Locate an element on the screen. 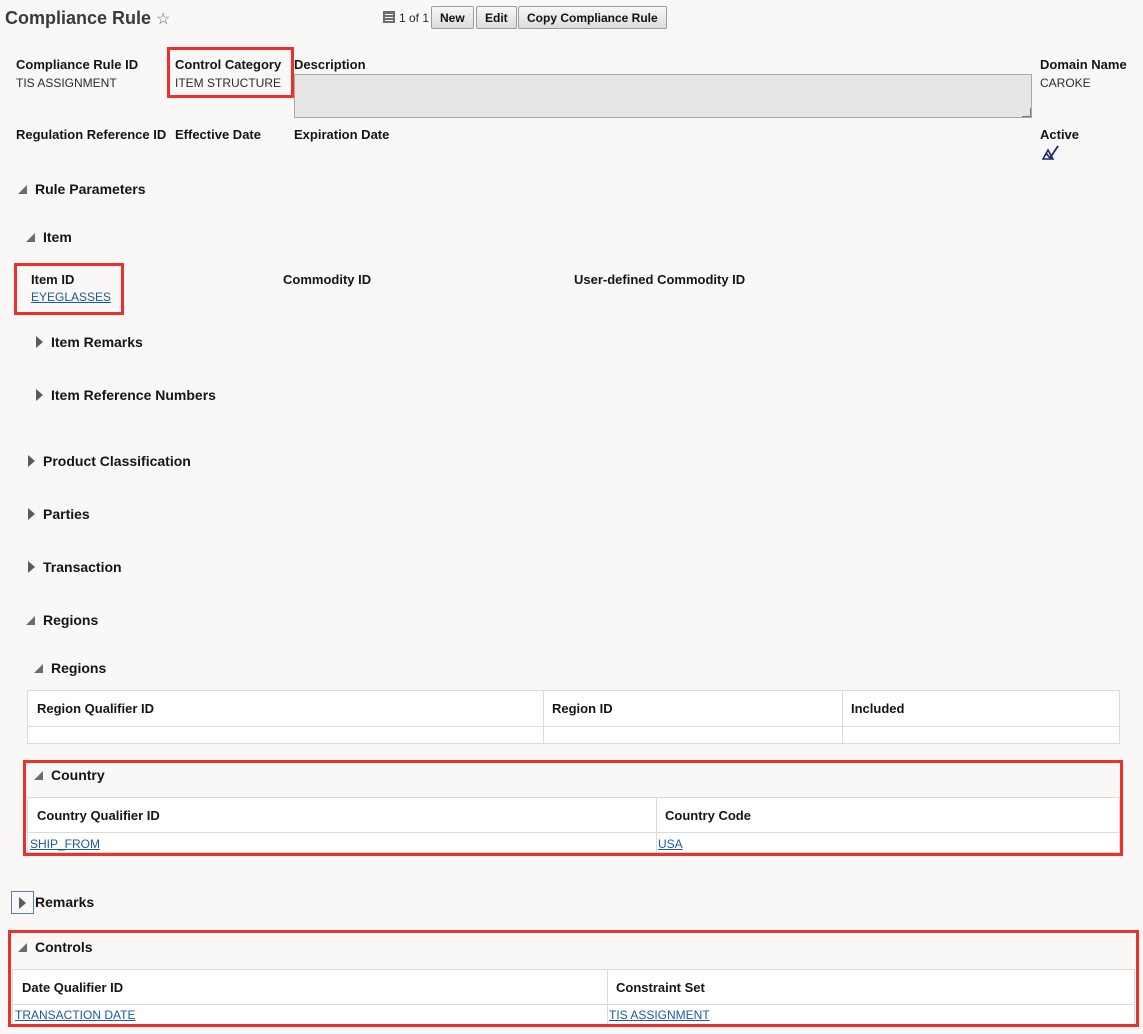 The image size is (1143, 1034). section-parties: Parties is located at coordinates (59, 514).